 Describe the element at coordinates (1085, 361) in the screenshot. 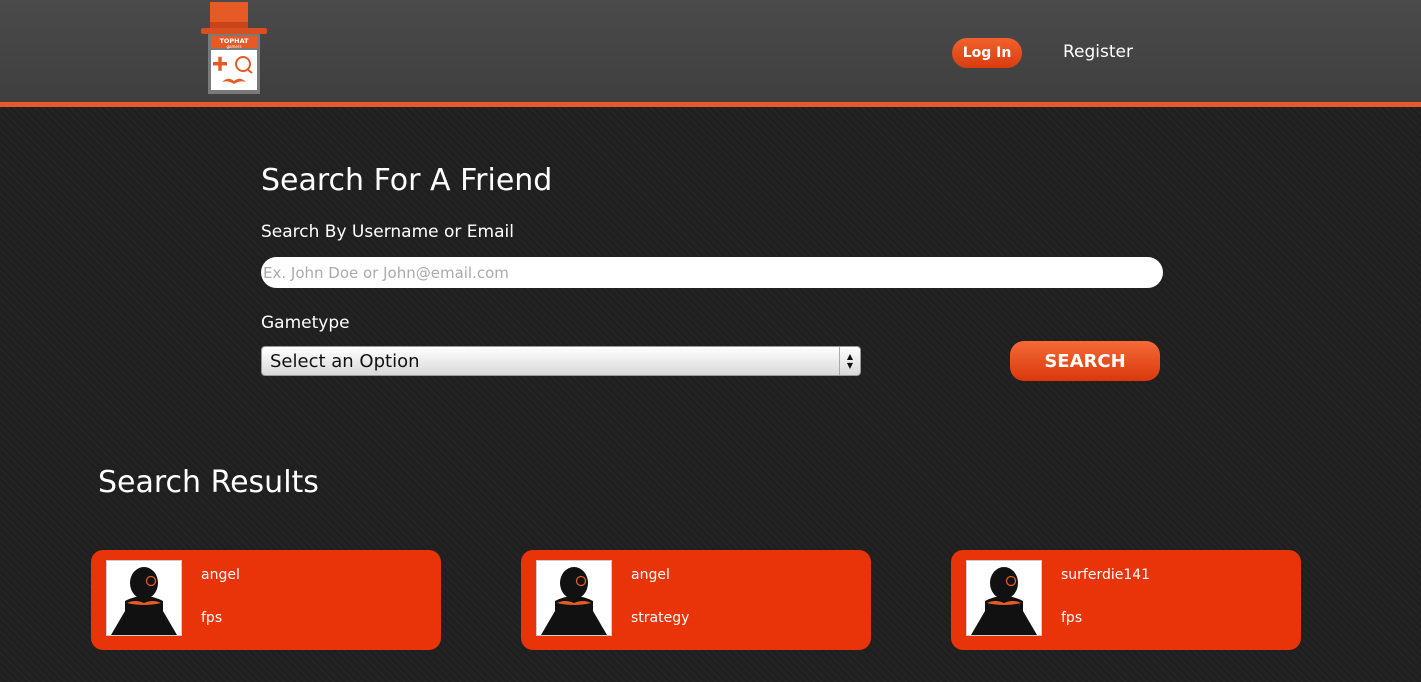

I see `search-button: SEARCH` at that location.